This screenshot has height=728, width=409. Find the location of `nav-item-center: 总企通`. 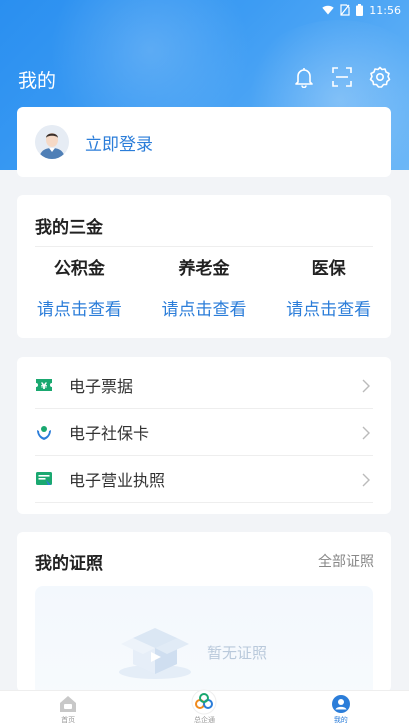

nav-item-center: 总企通 is located at coordinates (204, 708).